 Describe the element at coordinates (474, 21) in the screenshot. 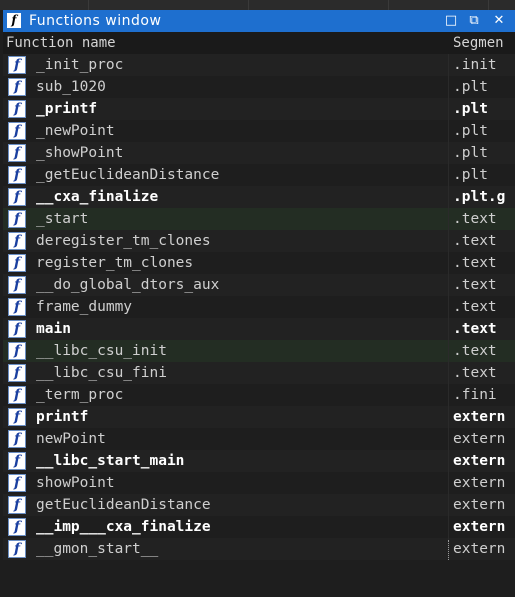

I see `float-button: ⧉` at that location.